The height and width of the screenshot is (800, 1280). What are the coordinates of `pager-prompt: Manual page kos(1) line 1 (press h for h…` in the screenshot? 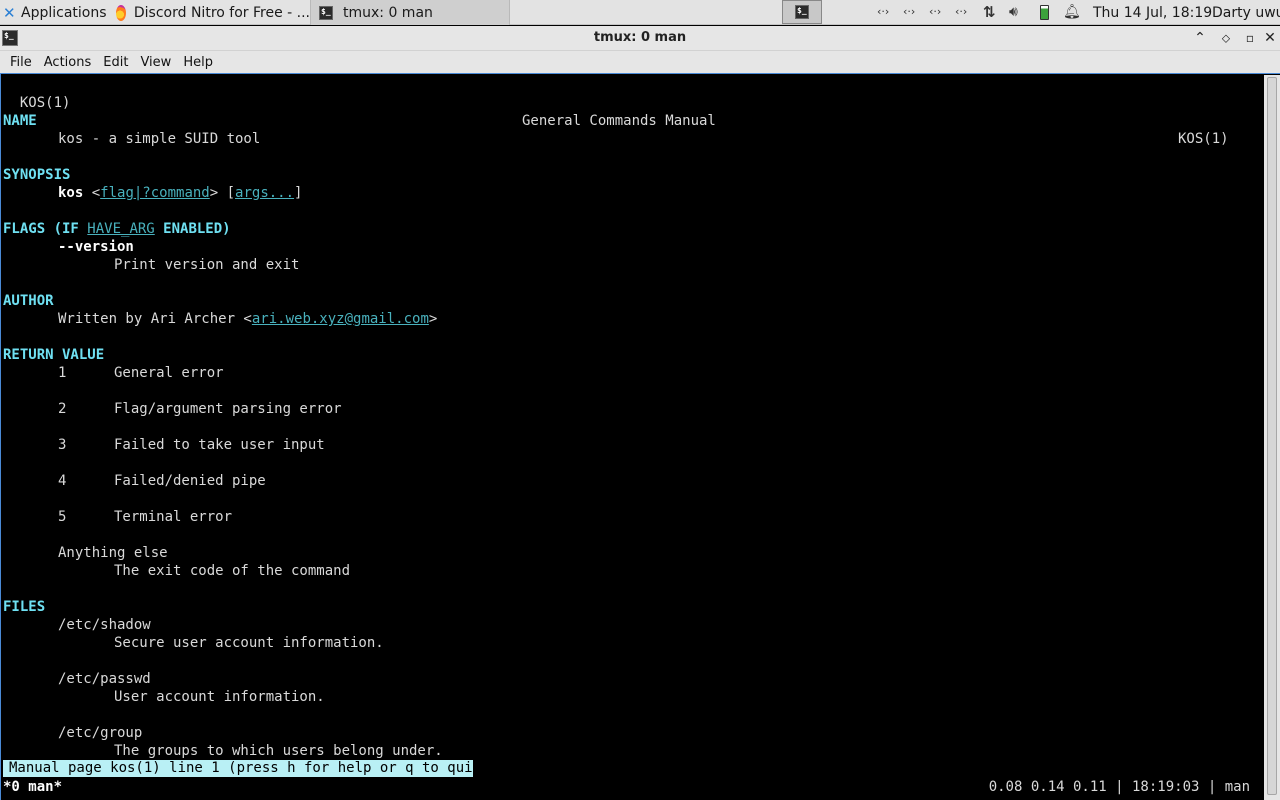 It's located at (246, 768).